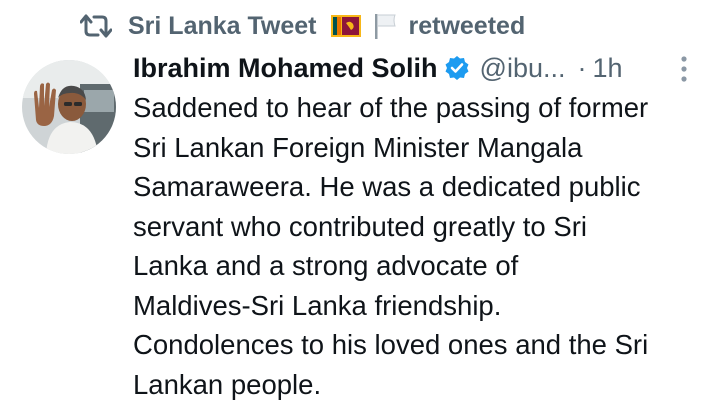  What do you see at coordinates (222, 26) in the screenshot?
I see `retweeter-name: Sri Lanka Tweet` at bounding box center [222, 26].